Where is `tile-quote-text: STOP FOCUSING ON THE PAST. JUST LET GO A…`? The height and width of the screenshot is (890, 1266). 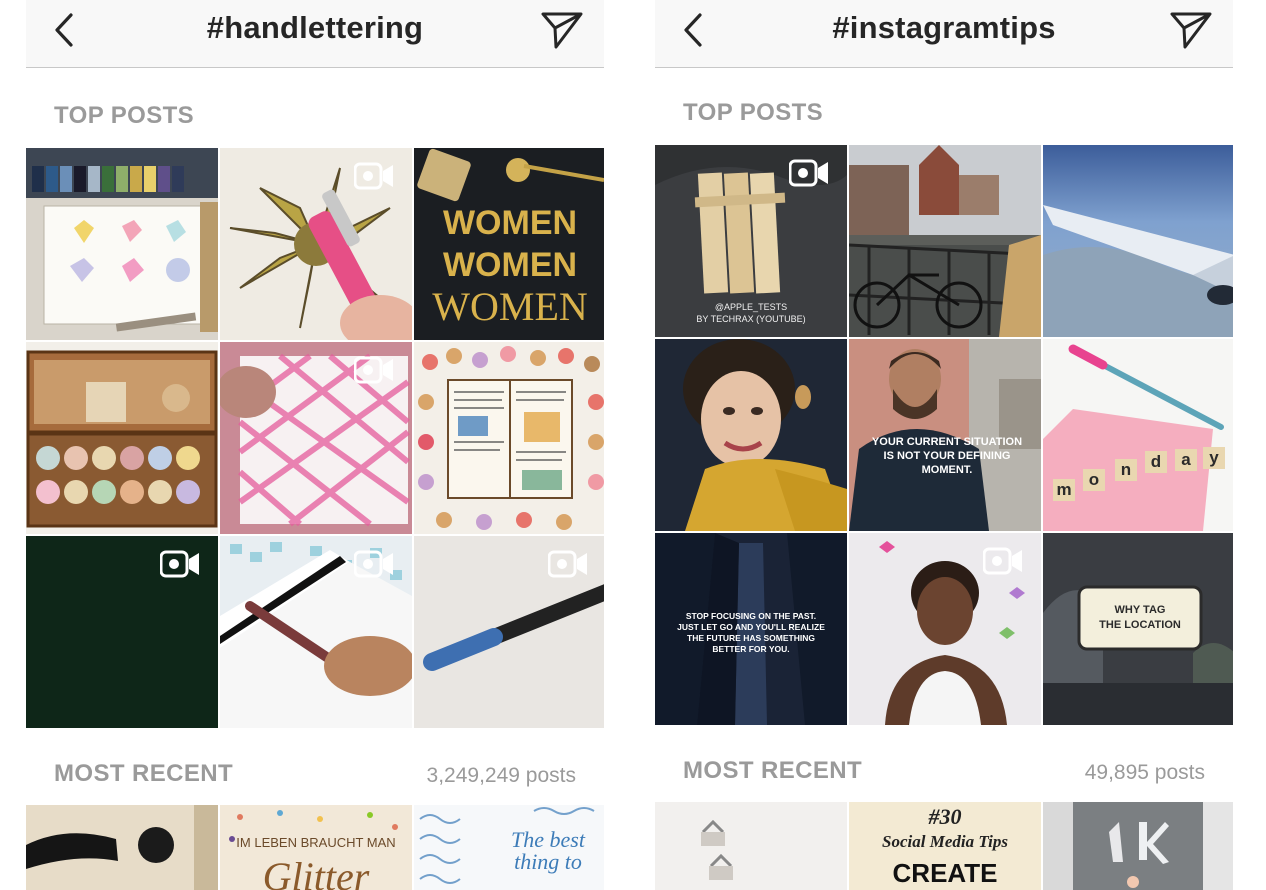
tile-quote-text: STOP FOCUSING ON THE PAST. JUST LET GO A… is located at coordinates (751, 633).